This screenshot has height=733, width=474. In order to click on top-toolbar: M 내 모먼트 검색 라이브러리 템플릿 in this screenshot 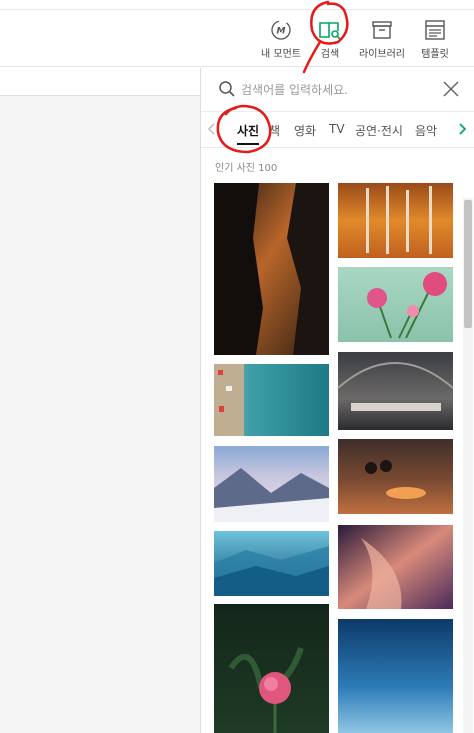, I will do `click(237, 39)`.